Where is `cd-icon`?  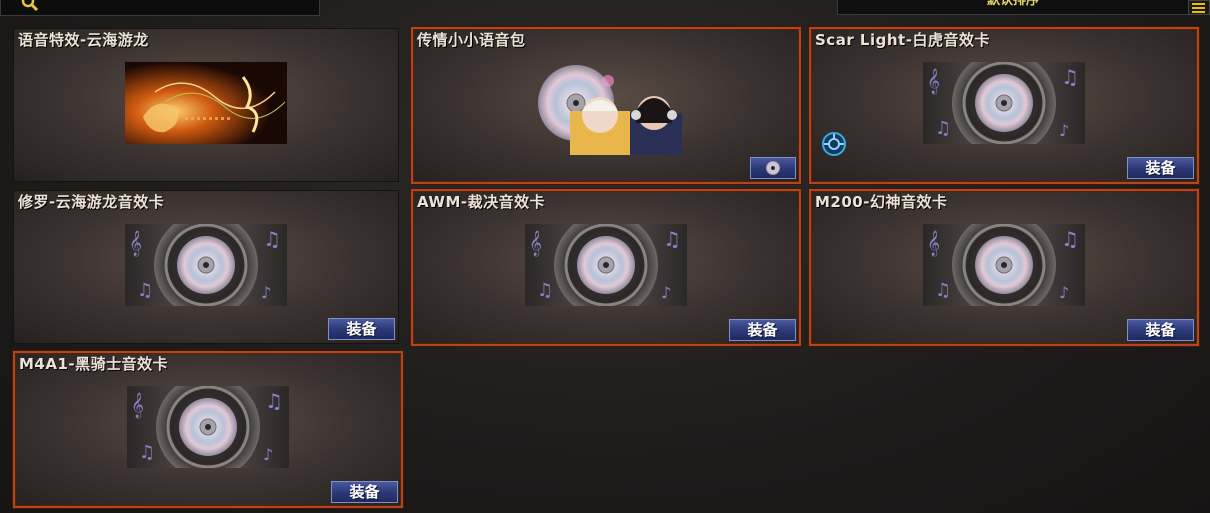
cd-icon is located at coordinates (773, 168).